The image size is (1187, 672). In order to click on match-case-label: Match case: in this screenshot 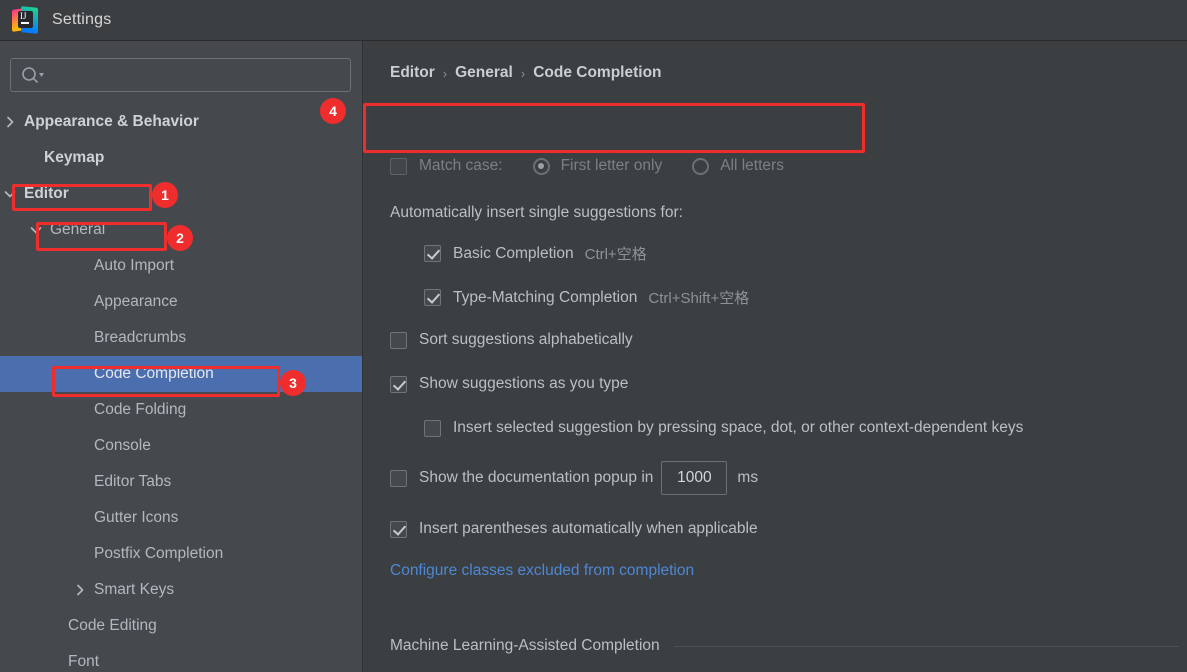, I will do `click(461, 165)`.